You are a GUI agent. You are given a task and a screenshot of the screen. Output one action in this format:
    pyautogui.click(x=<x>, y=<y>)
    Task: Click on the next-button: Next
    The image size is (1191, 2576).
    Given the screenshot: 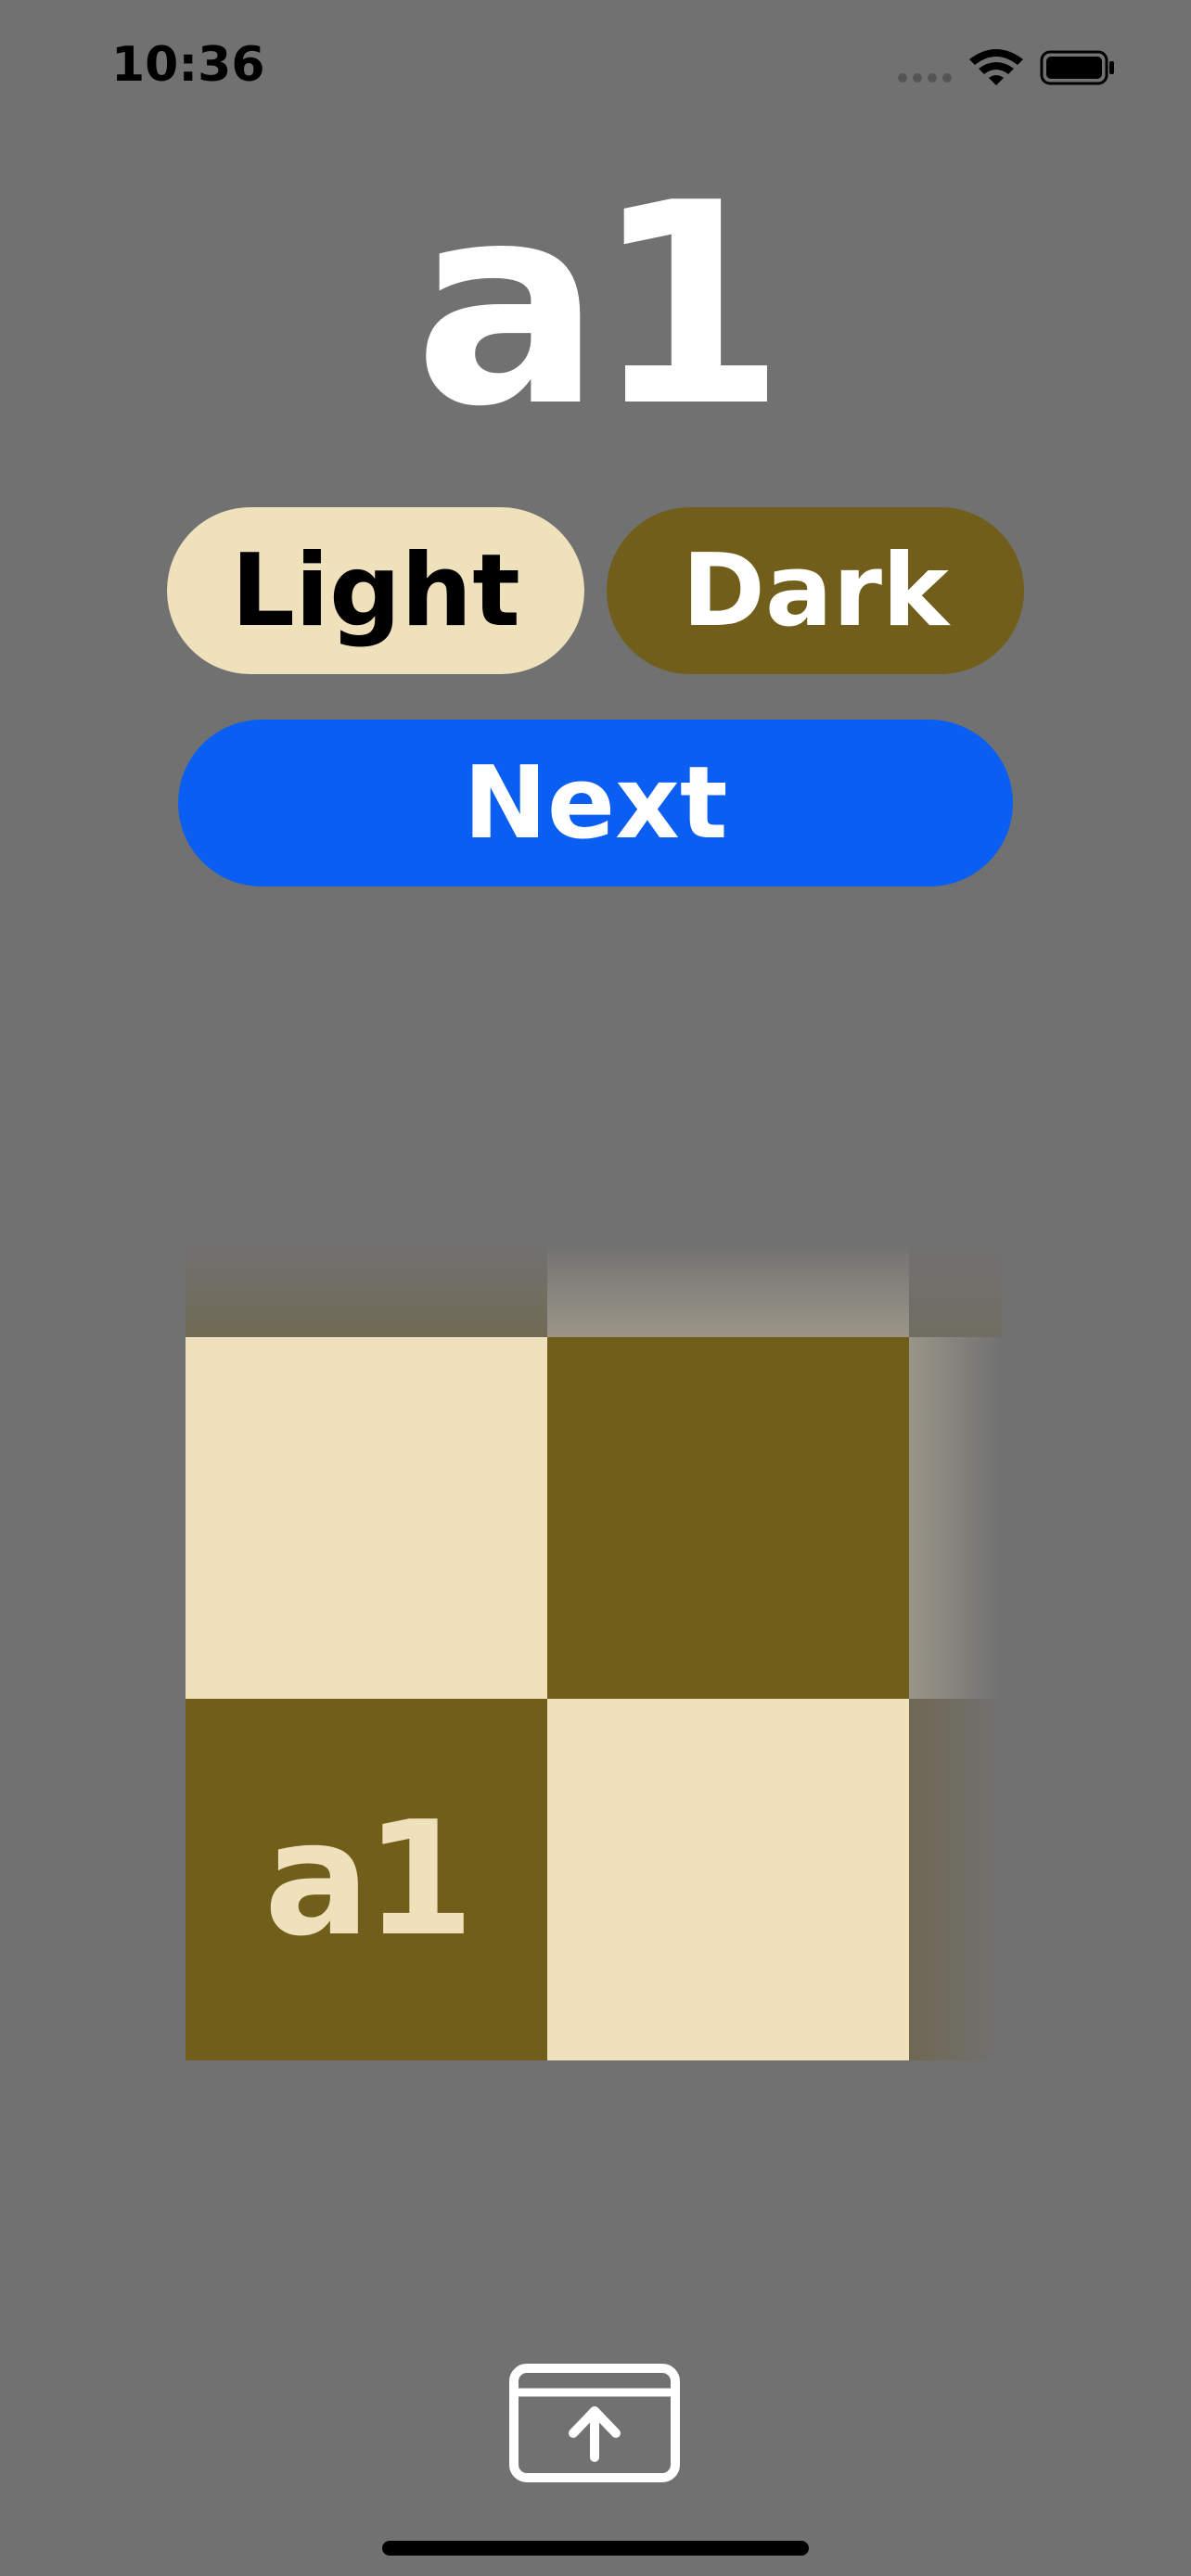 What is the action you would take?
    pyautogui.click(x=595, y=803)
    